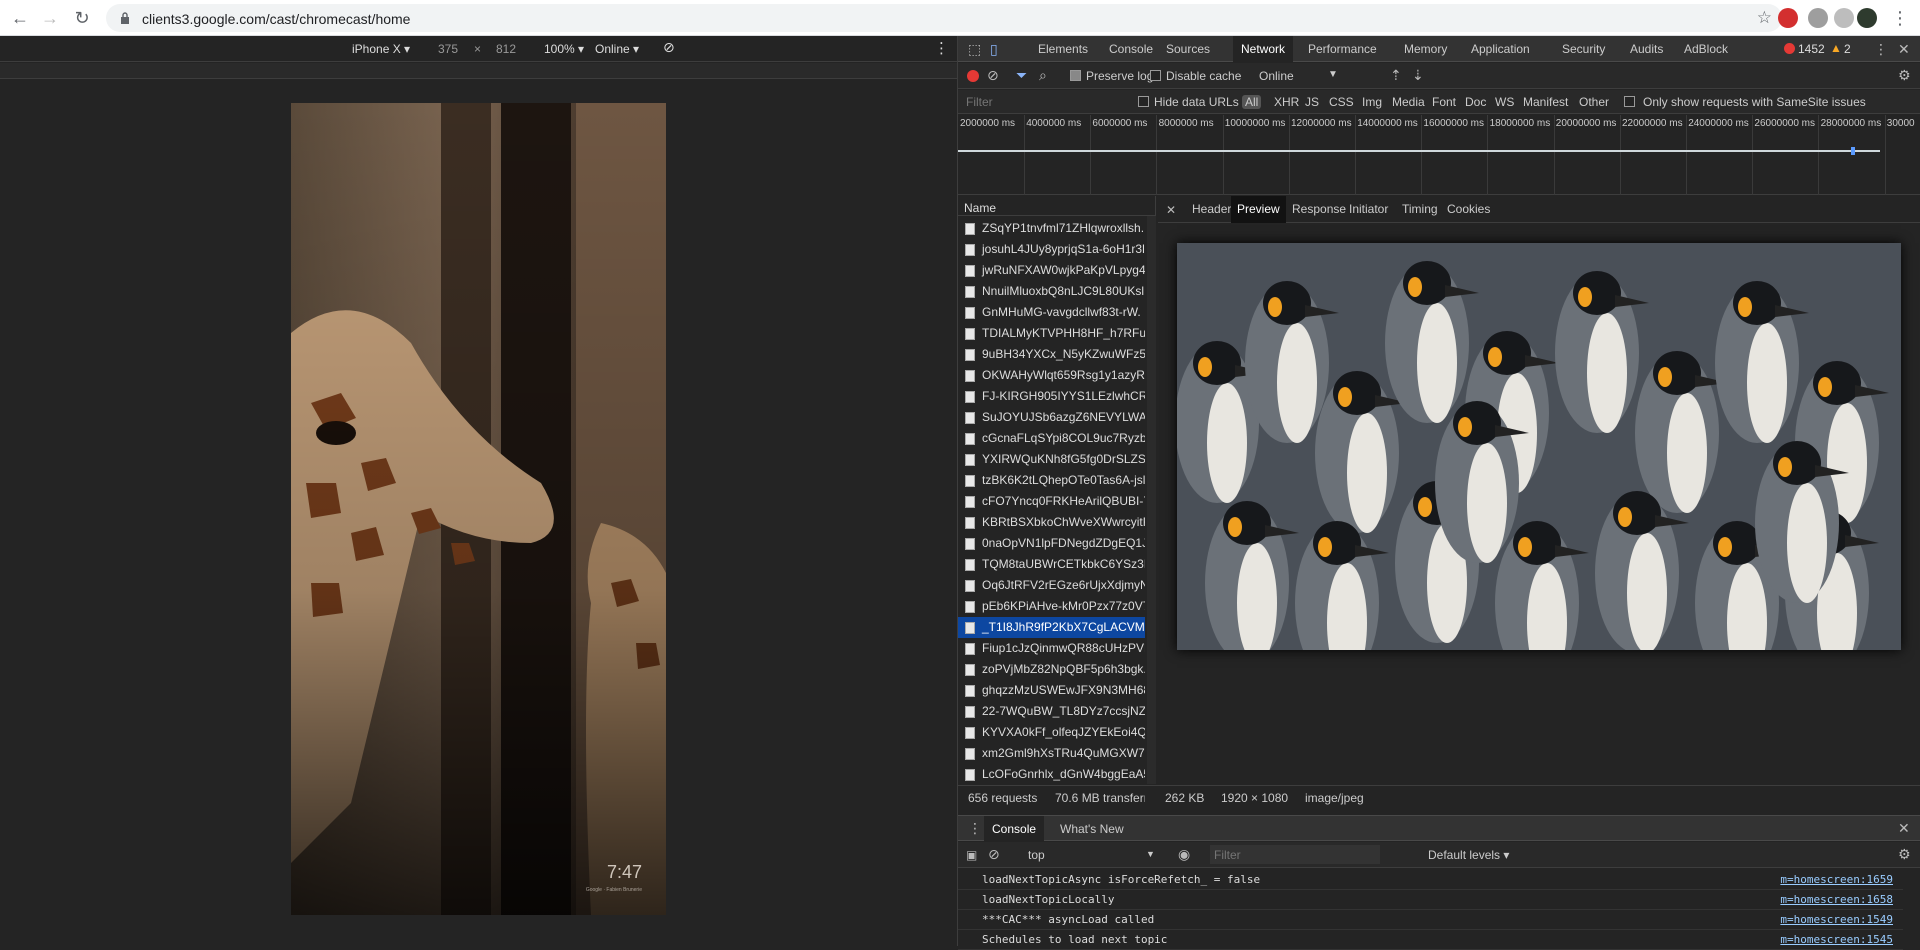 This screenshot has height=950, width=1920. What do you see at coordinates (1051, 753) in the screenshot?
I see `request-row: xm2Gml9hXsTRu4QuMGXW7..` at bounding box center [1051, 753].